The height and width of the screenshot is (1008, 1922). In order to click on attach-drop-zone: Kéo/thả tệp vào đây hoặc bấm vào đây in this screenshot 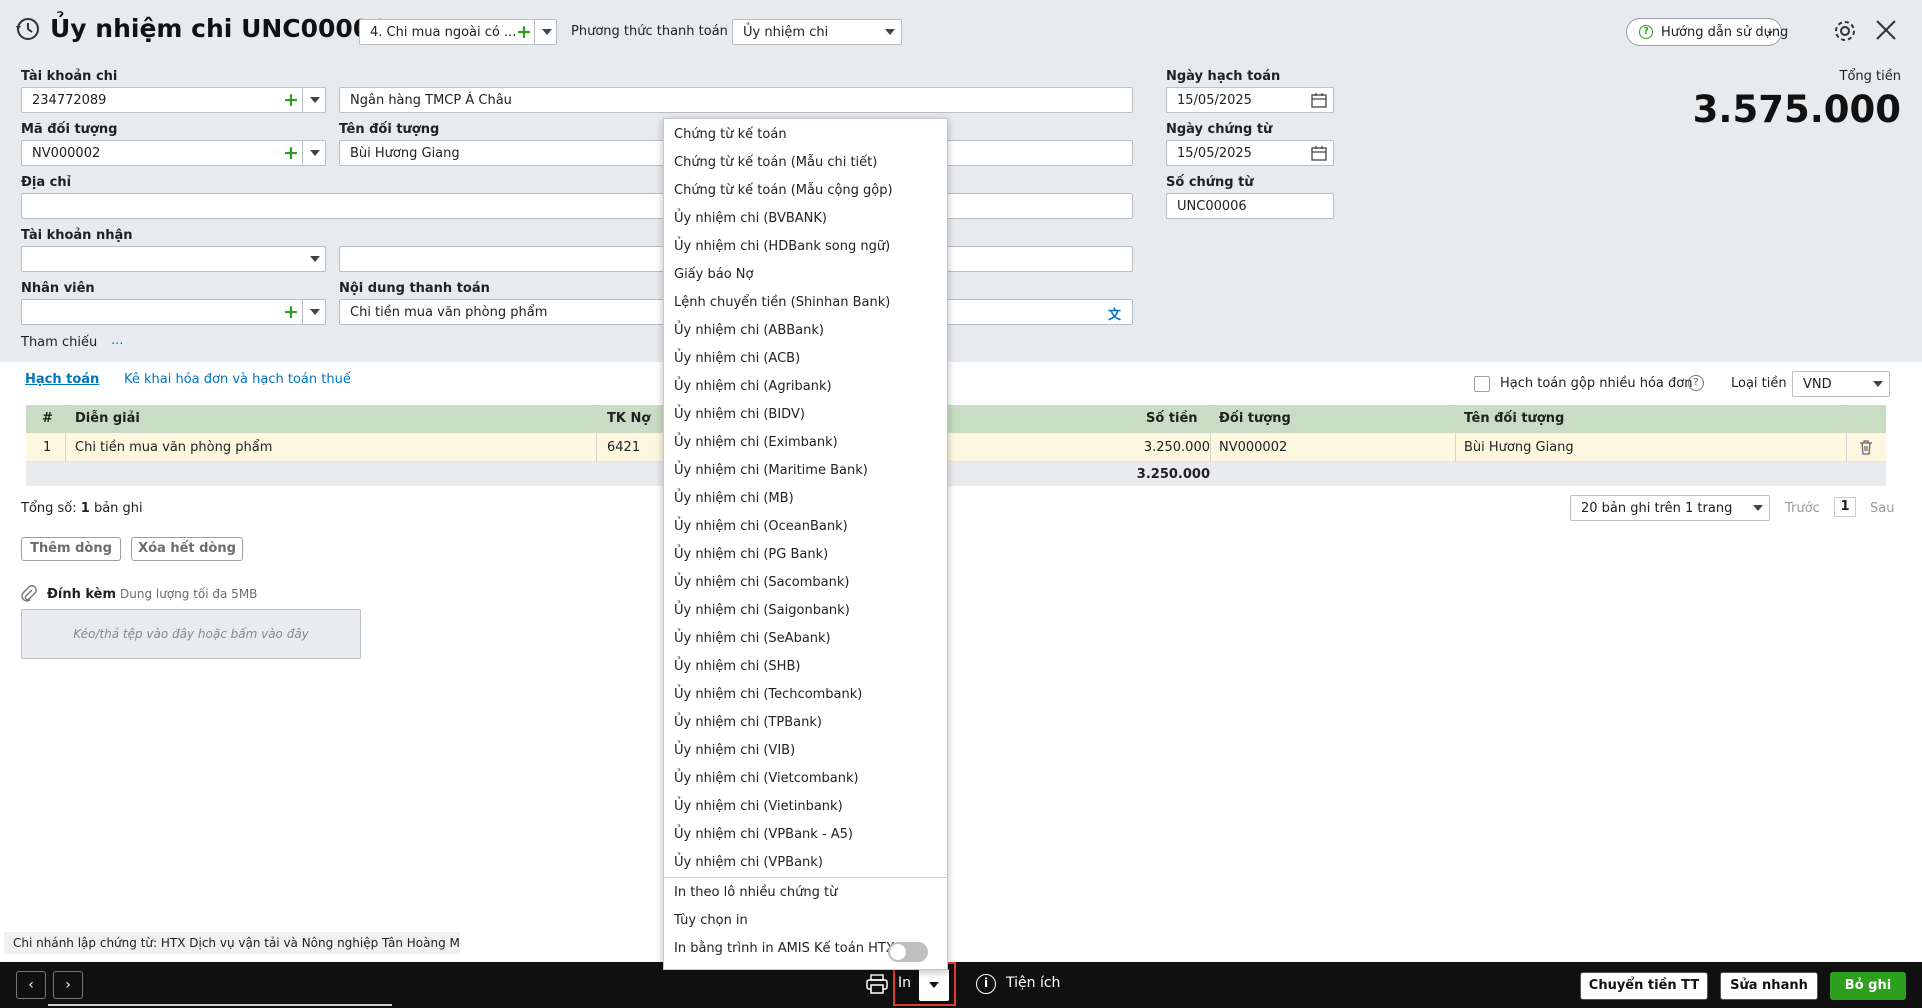, I will do `click(191, 634)`.